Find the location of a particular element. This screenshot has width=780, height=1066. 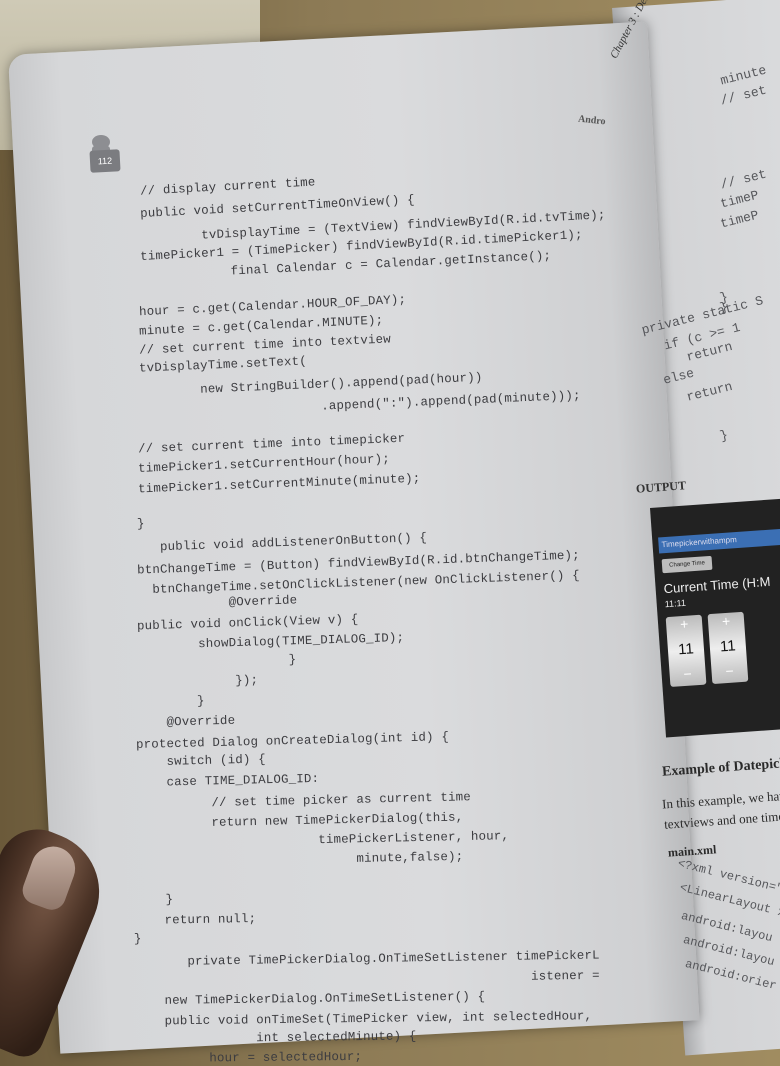

code-line: // set time picker as current time is located at coordinates (303, 801).